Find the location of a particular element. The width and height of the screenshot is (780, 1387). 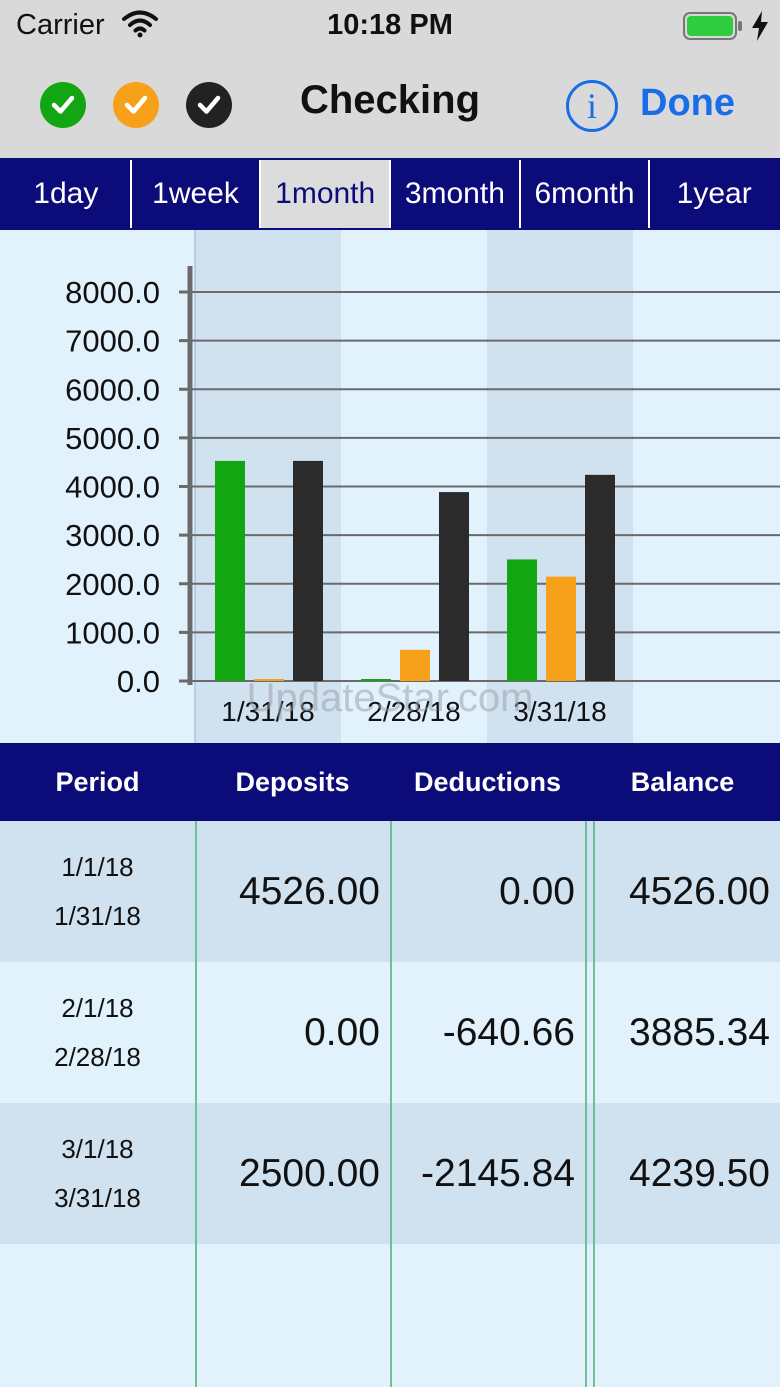

header-deductions: Deductions is located at coordinates (487, 781).